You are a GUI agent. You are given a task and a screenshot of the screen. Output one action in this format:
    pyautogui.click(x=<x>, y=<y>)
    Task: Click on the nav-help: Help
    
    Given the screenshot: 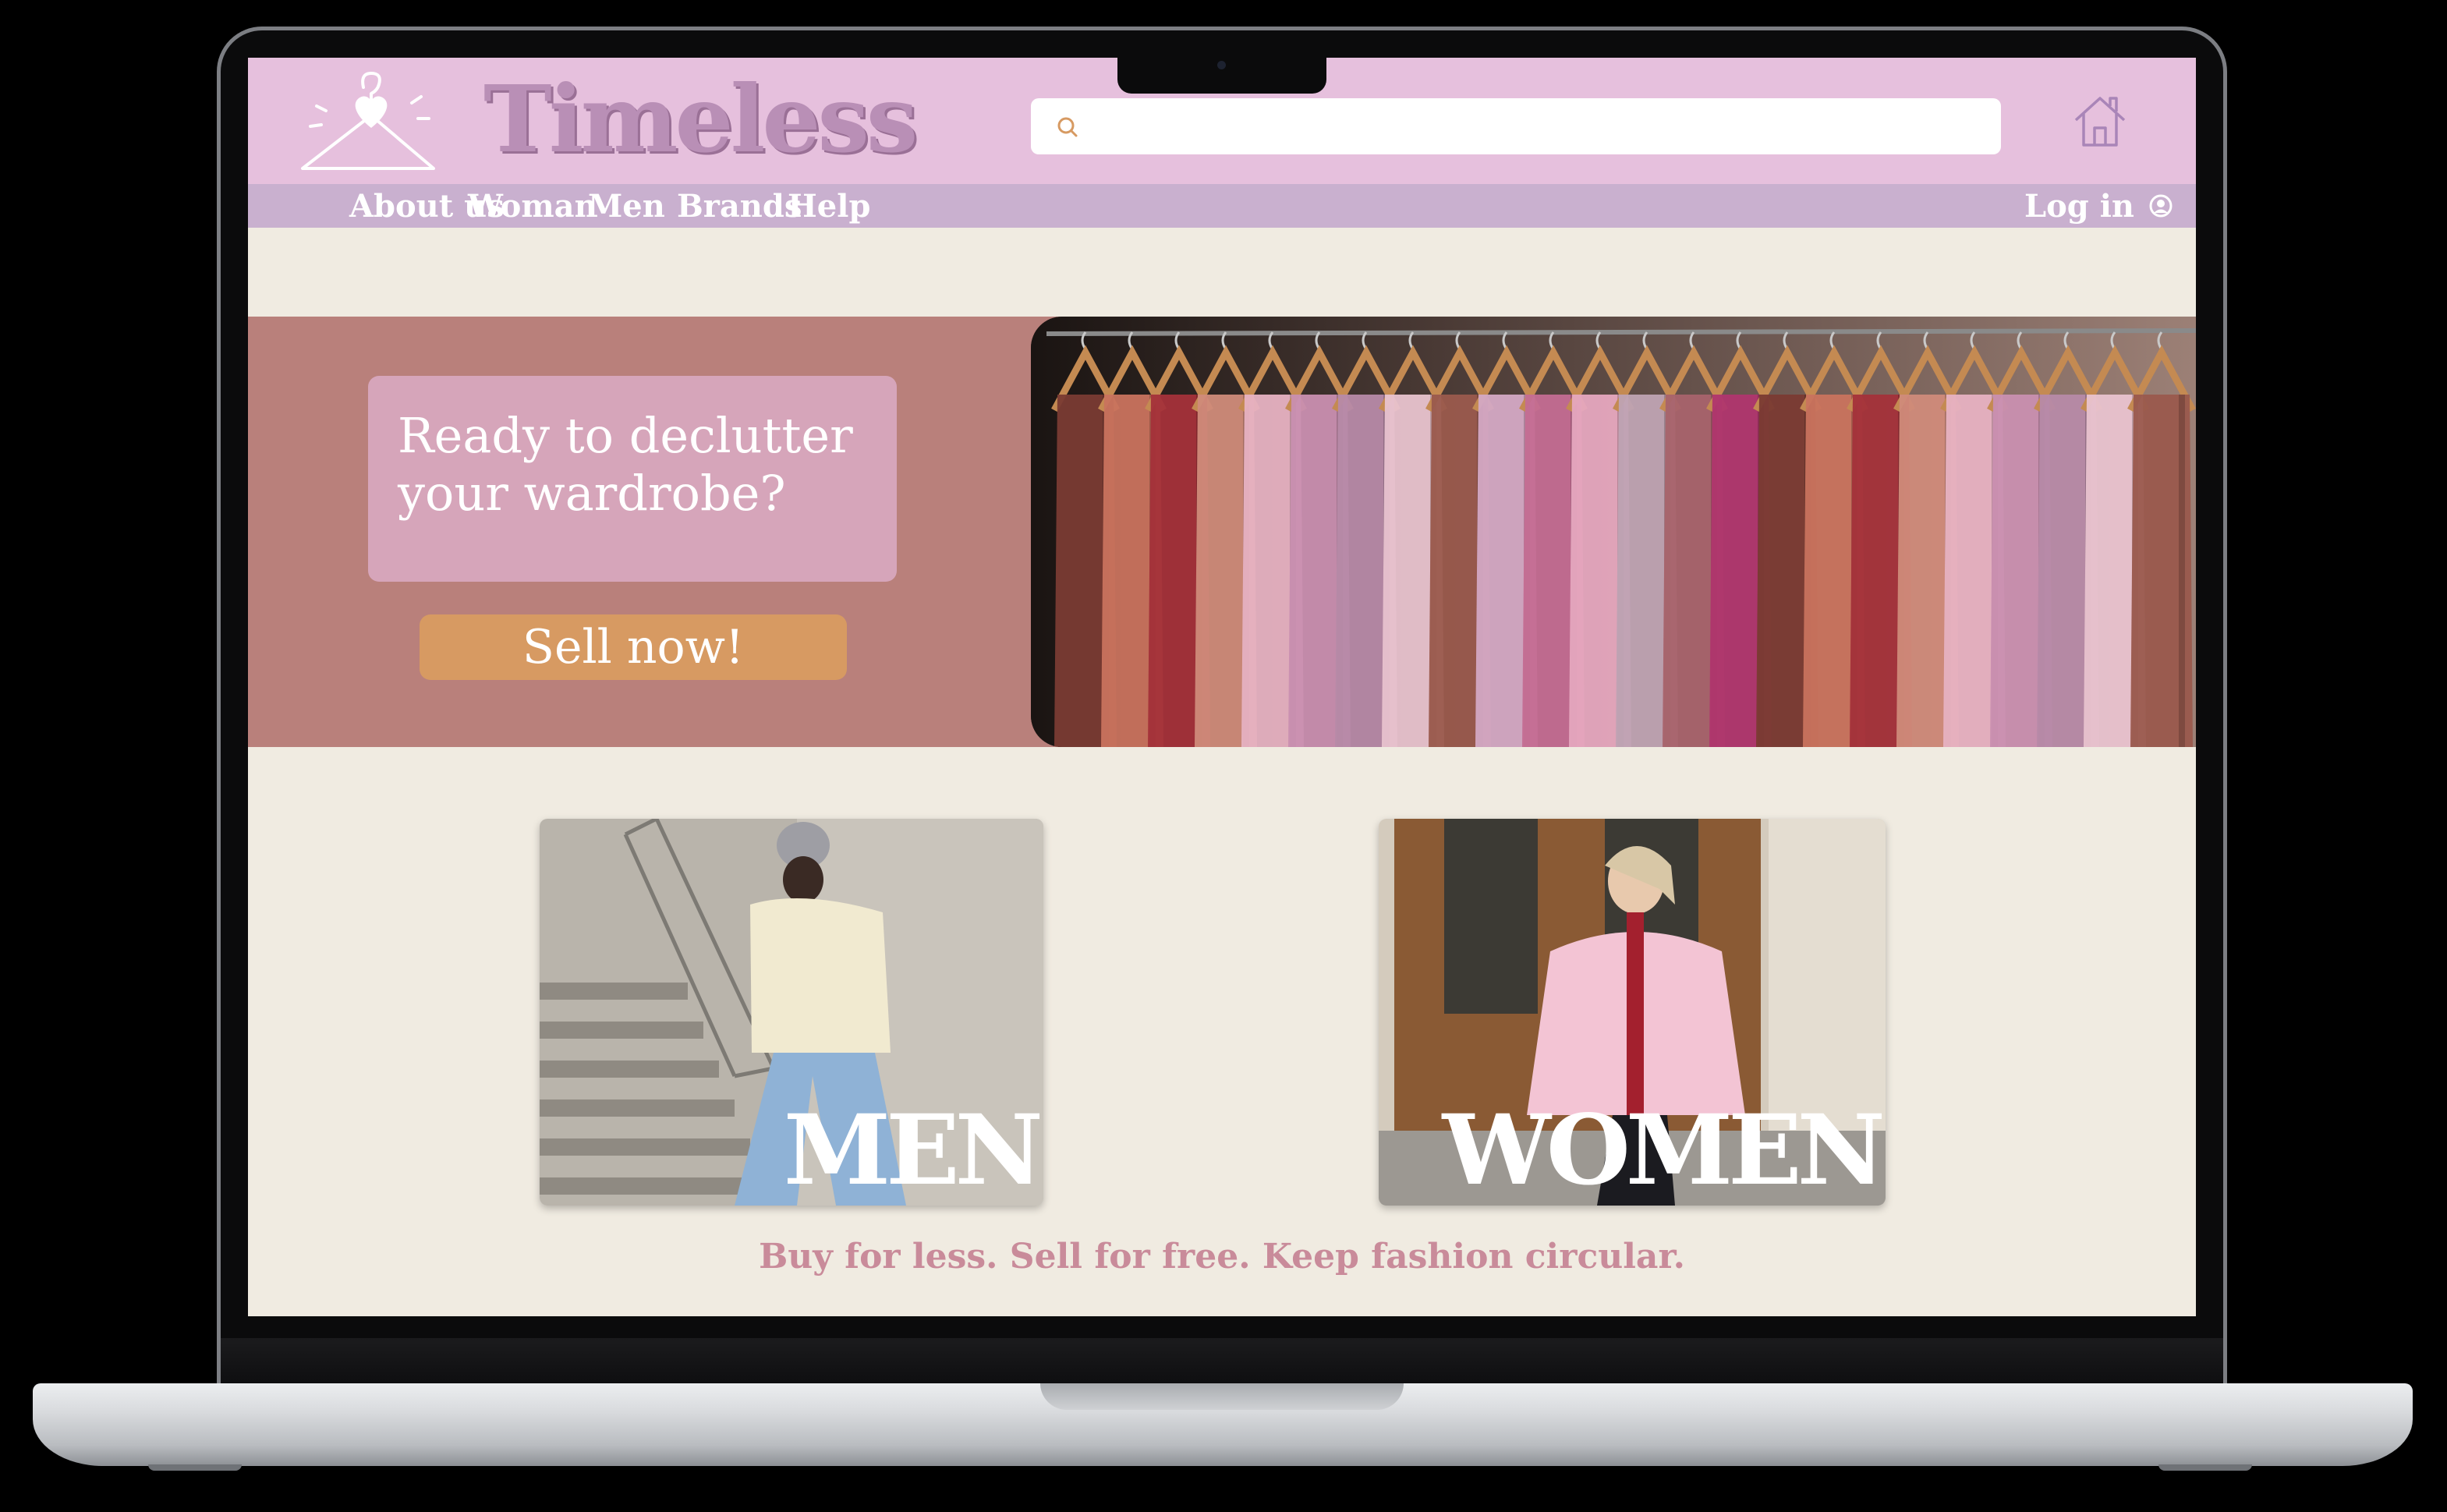 What is the action you would take?
    pyautogui.click(x=829, y=206)
    